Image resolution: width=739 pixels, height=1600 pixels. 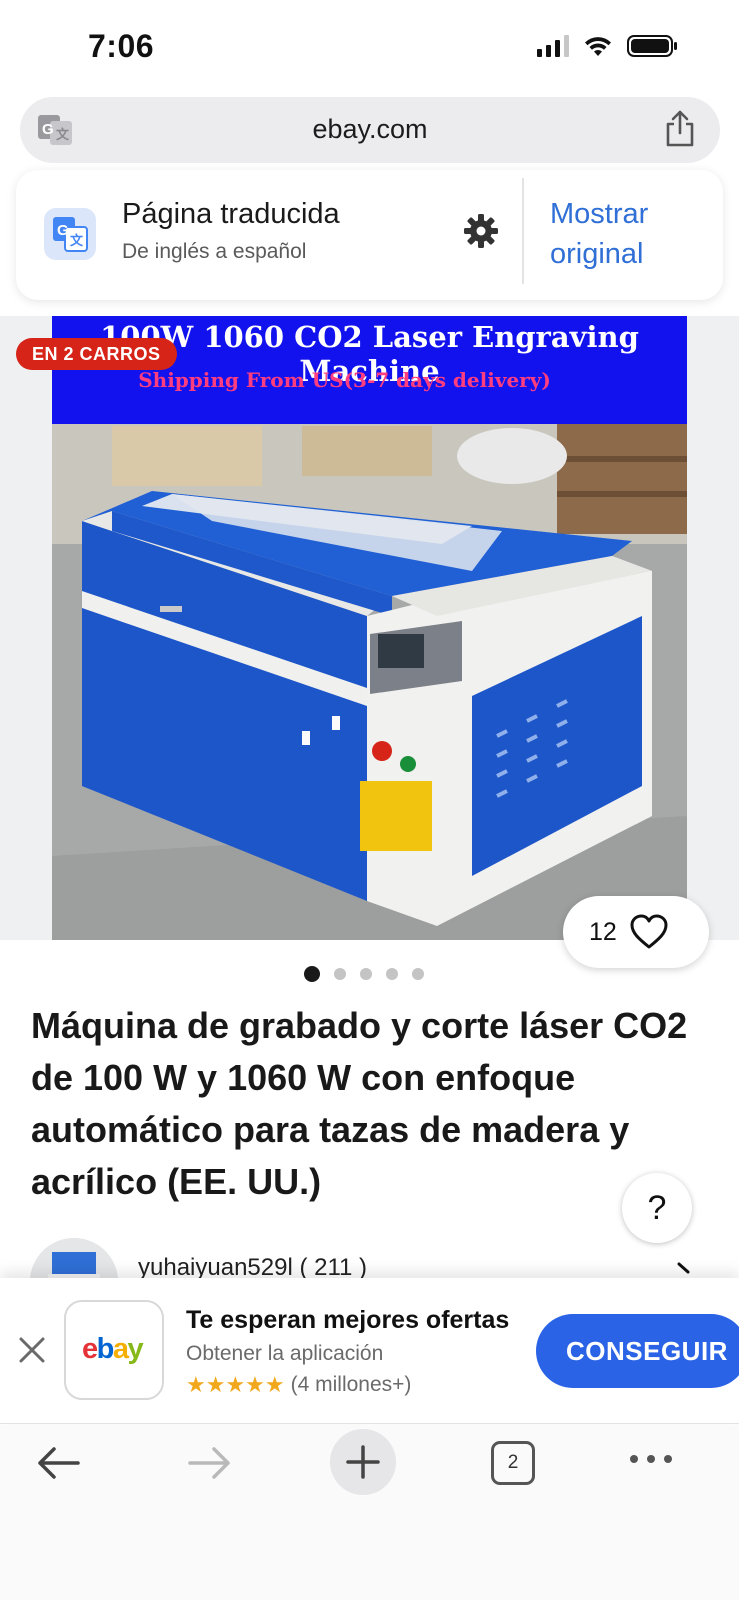 I want to click on carousel-dots, so click(x=364, y=974).